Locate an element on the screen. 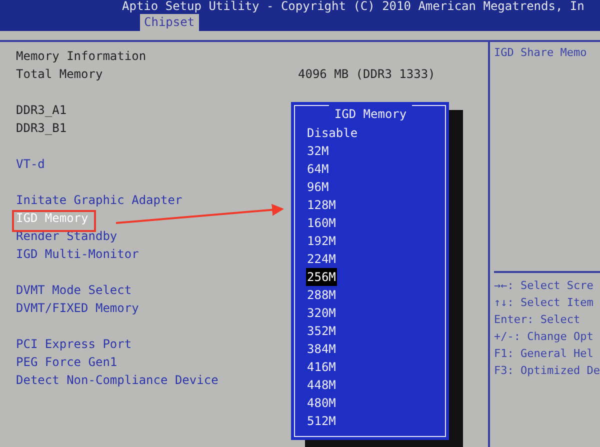 The height and width of the screenshot is (447, 600). key-hint: ↑↓: Select Item is located at coordinates (544, 303).